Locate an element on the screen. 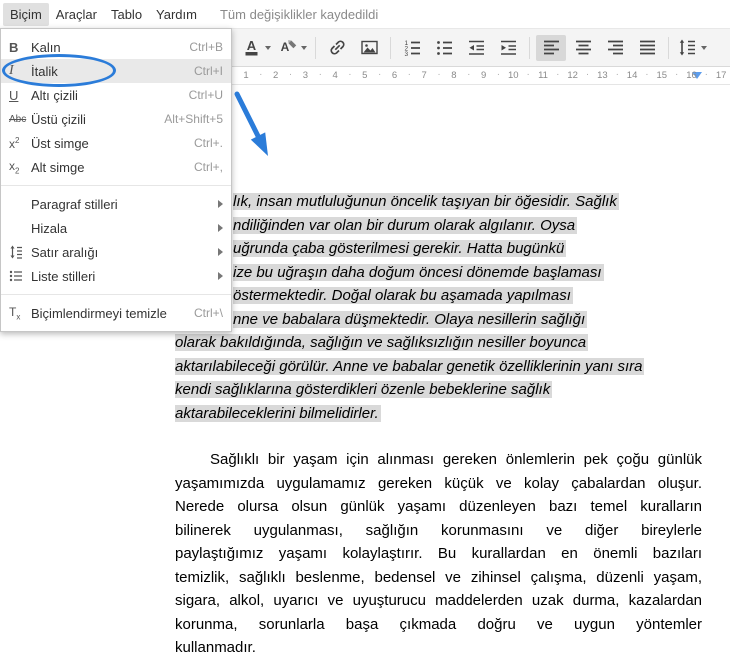  list-styles-icon is located at coordinates (20, 276).